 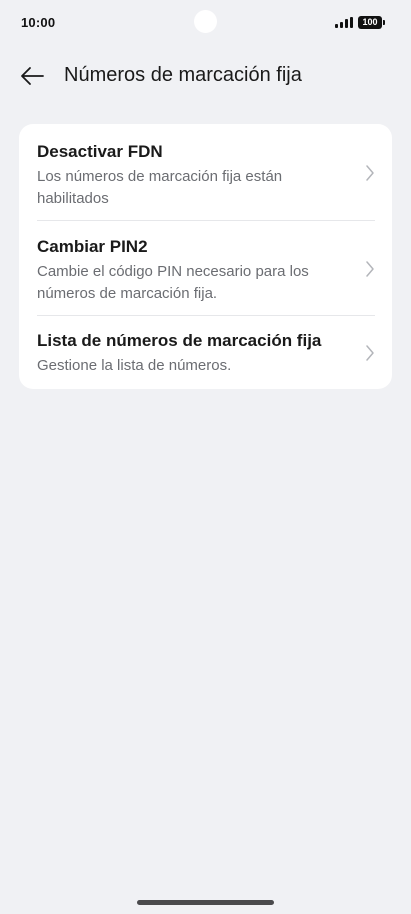 What do you see at coordinates (371, 22) in the screenshot?
I see `battery-icon: 100` at bounding box center [371, 22].